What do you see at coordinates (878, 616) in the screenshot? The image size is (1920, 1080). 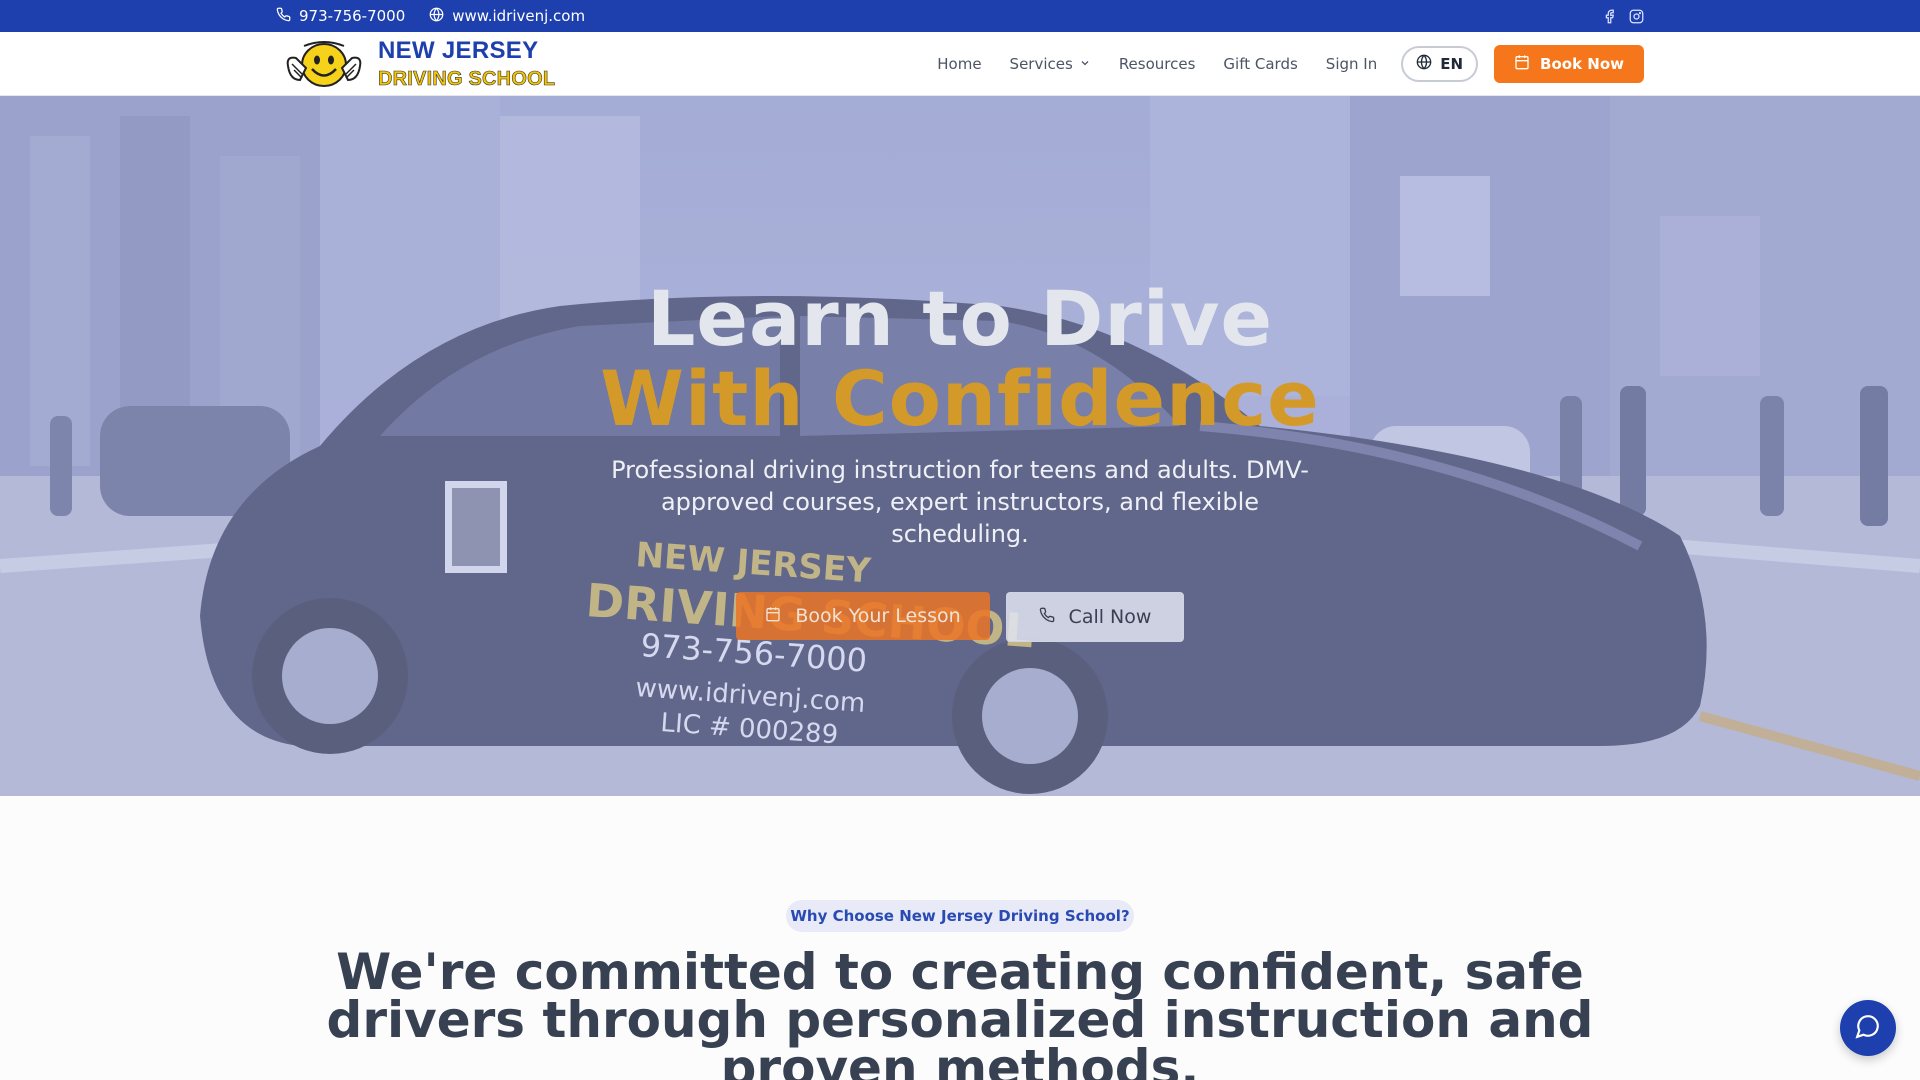 I see `book-lesson-label: Book Your Lesson` at bounding box center [878, 616].